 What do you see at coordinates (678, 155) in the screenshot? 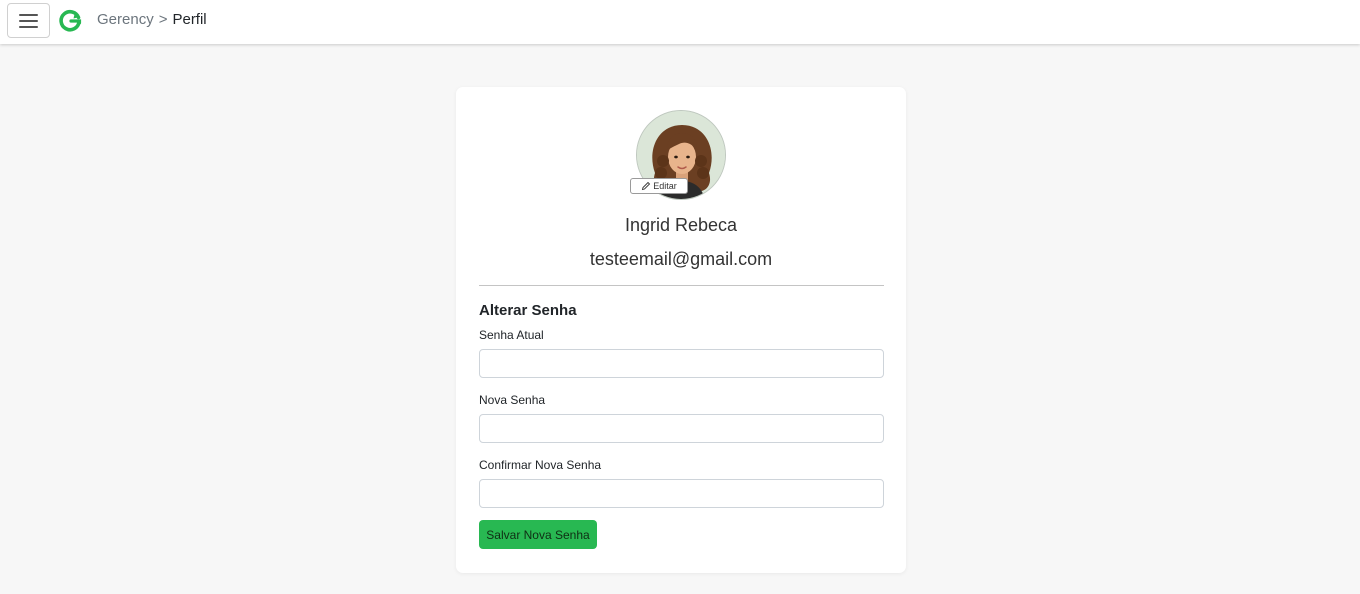
I see `avatar-container: Editar` at bounding box center [678, 155].